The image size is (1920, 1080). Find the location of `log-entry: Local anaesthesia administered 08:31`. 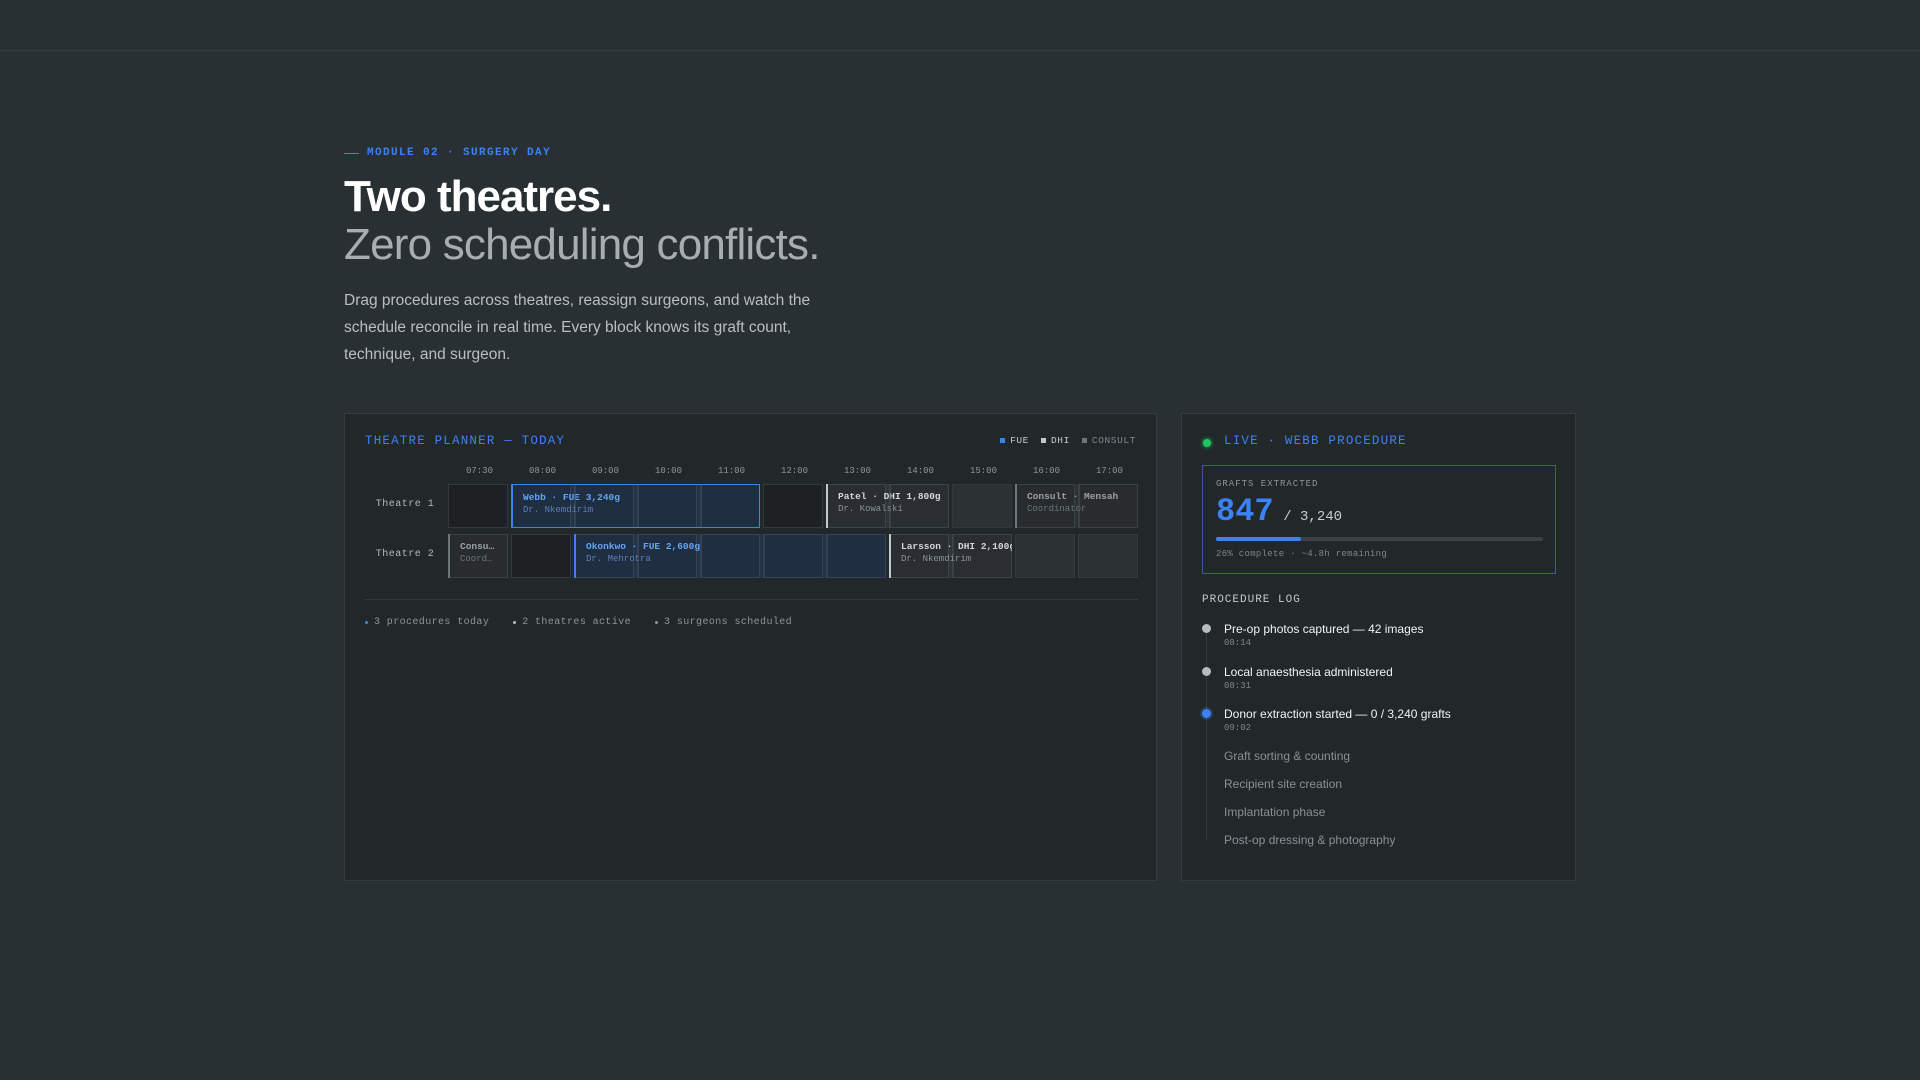

log-entry: Local anaesthesia administered 08:31 is located at coordinates (1382, 678).